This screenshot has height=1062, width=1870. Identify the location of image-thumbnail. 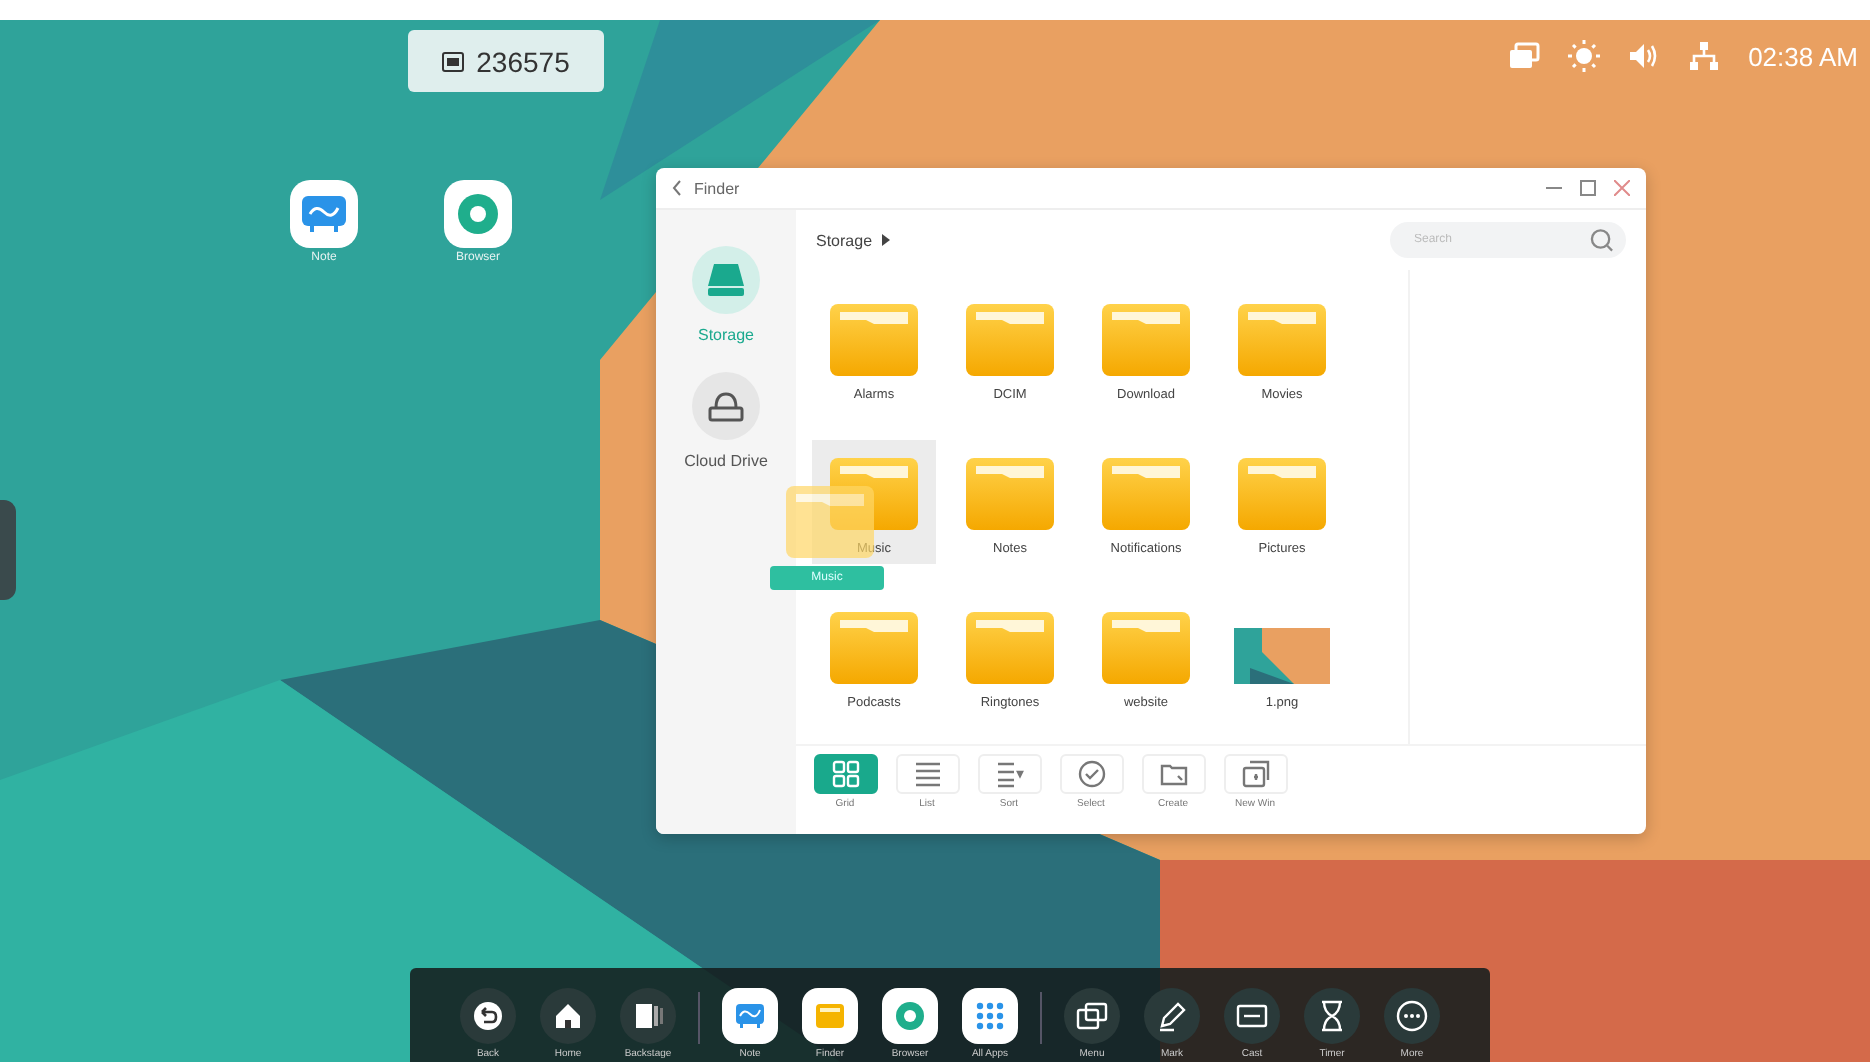
(1282, 656).